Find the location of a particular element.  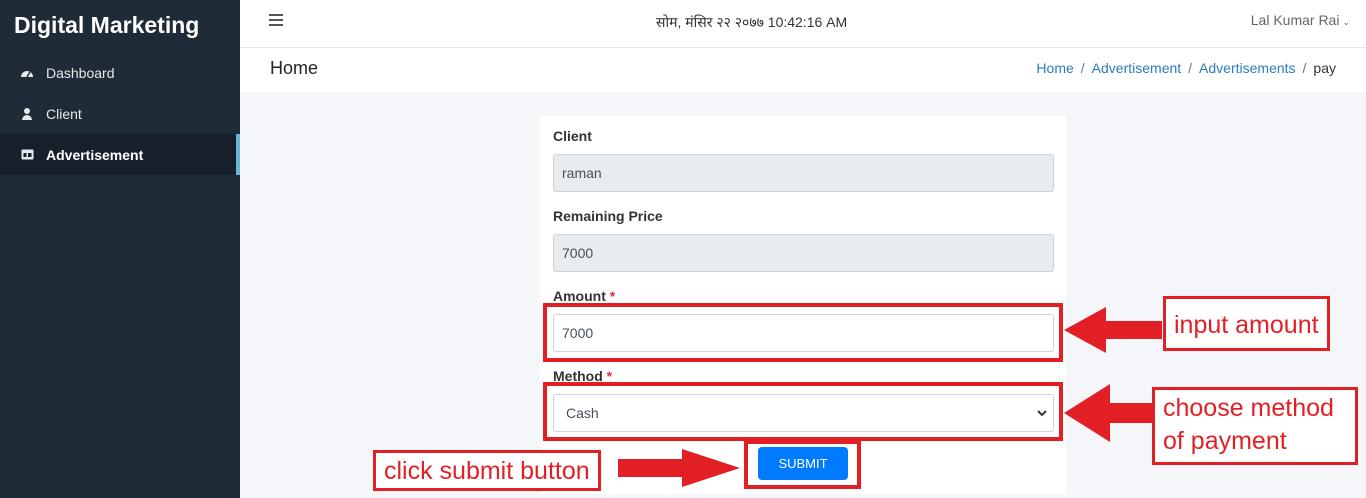

breadcrumb-current: pay is located at coordinates (1324, 68).